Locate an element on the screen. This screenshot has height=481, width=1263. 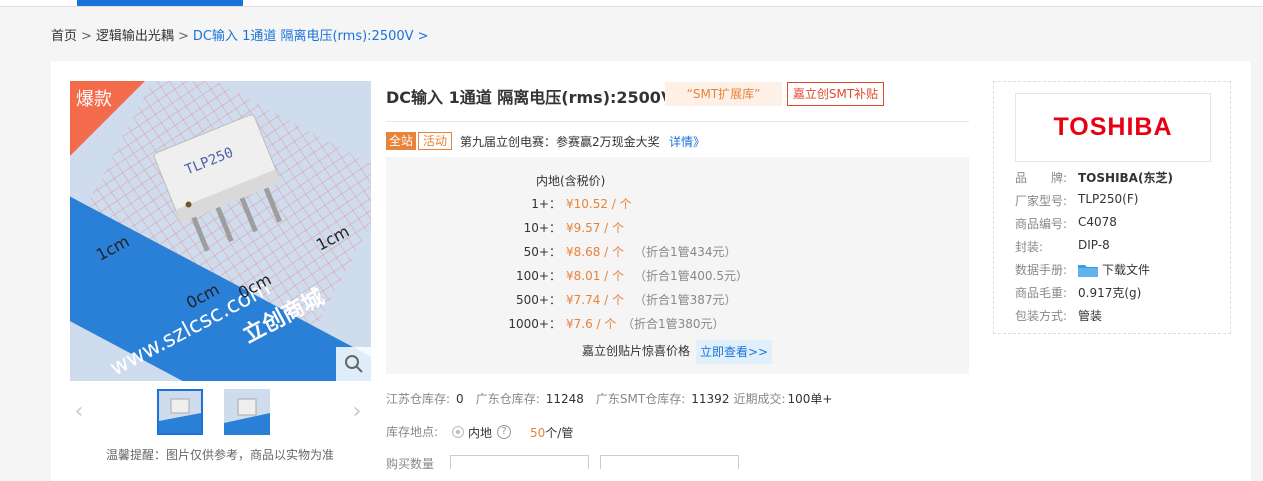
price-tier-row: 500+： ¥7.74 / 个 （折合1管387元） is located at coordinates (677, 301).